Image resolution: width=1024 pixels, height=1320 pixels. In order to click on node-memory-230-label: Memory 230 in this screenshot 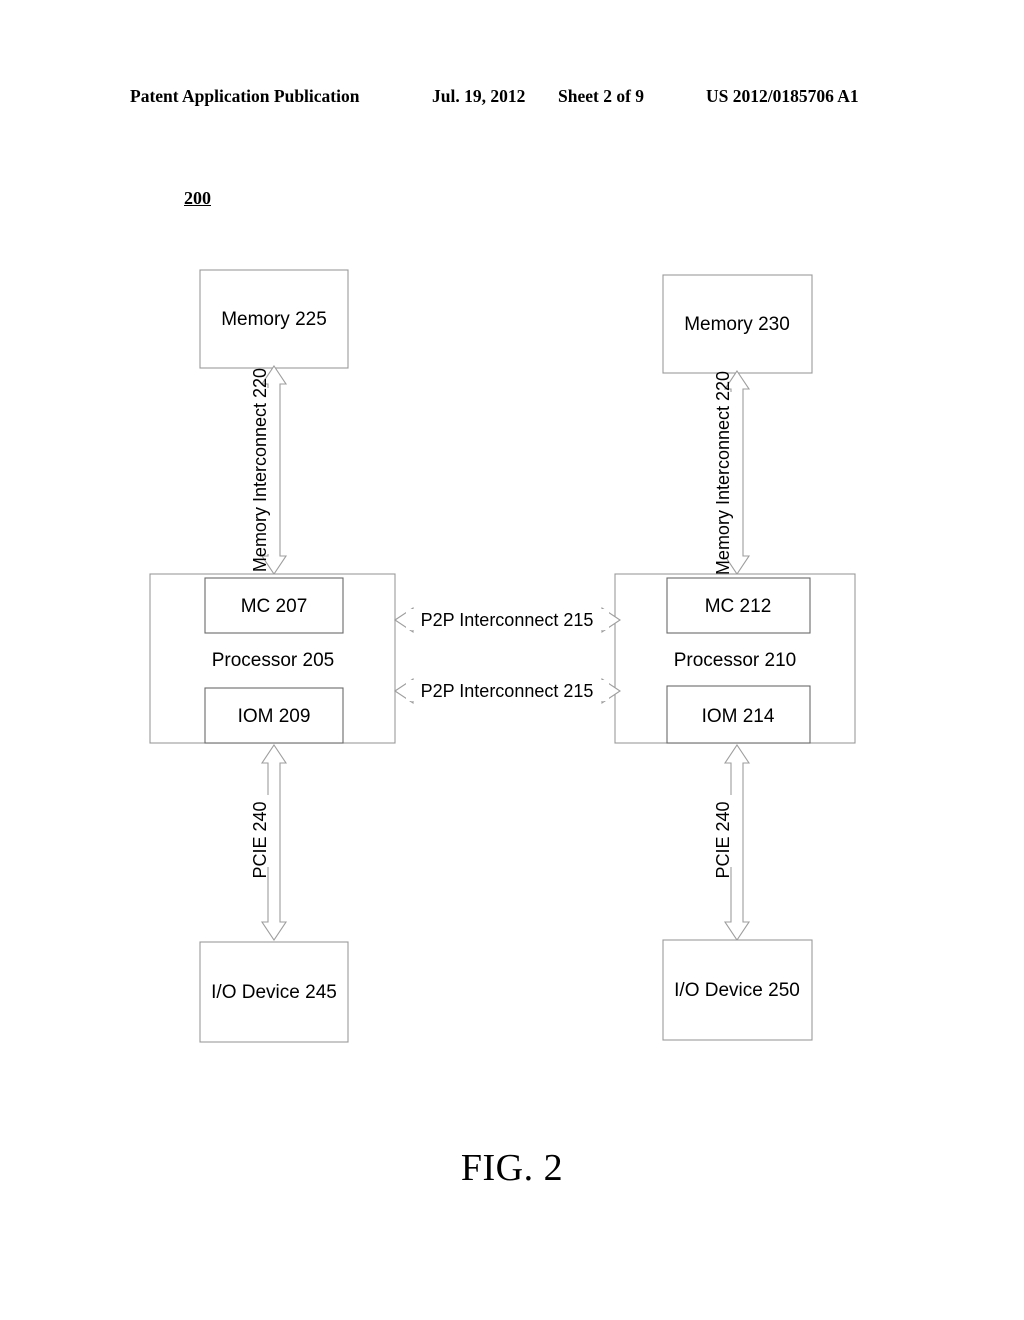, I will do `click(737, 324)`.